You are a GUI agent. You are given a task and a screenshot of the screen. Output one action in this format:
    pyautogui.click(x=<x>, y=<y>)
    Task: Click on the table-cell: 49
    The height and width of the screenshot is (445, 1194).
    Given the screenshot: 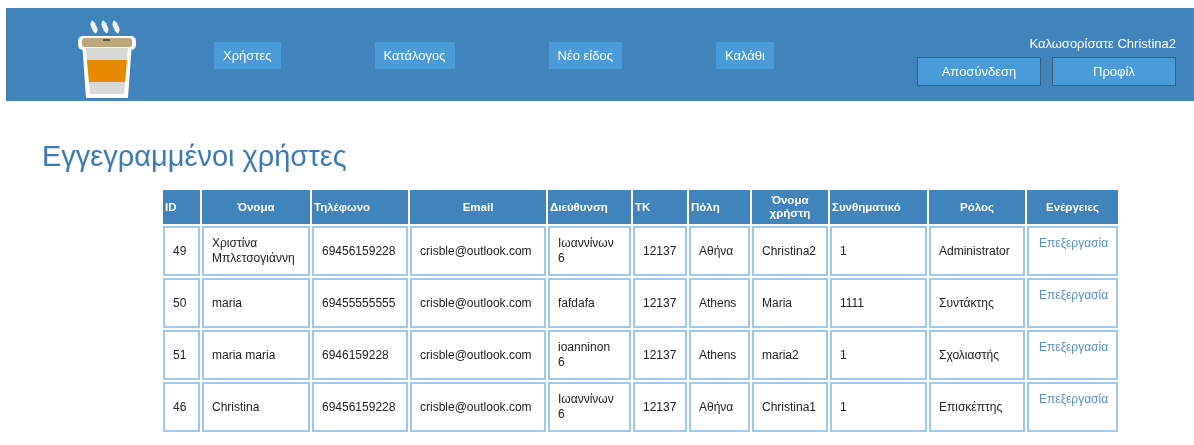 What is the action you would take?
    pyautogui.click(x=181, y=251)
    